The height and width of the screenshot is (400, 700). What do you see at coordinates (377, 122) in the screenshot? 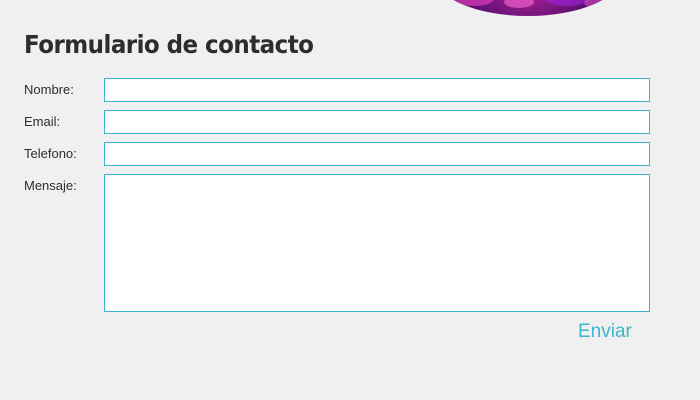
I see `email-input` at bounding box center [377, 122].